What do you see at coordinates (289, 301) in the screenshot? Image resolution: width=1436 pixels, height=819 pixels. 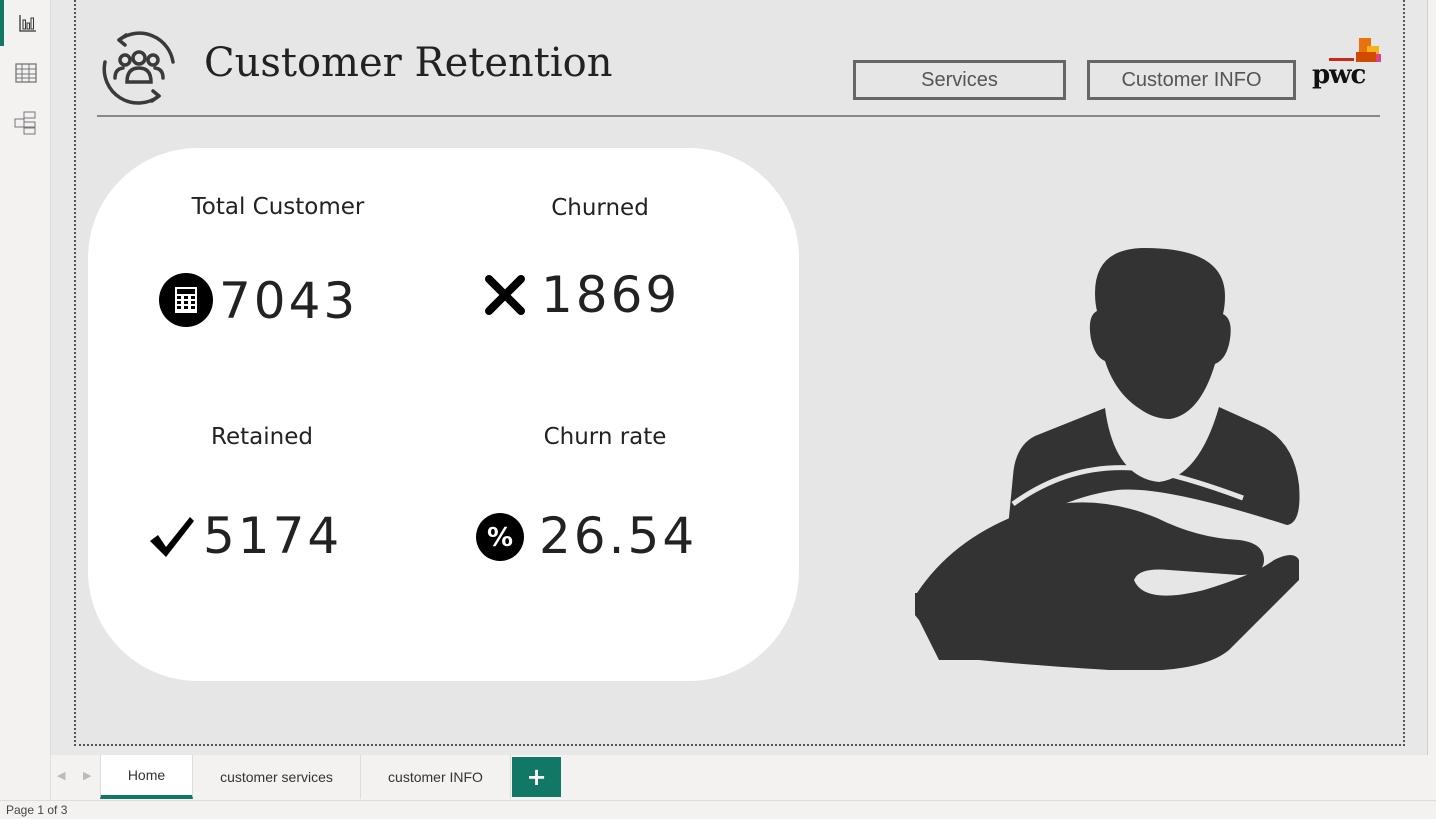 I see `total-customer-value: 7043` at bounding box center [289, 301].